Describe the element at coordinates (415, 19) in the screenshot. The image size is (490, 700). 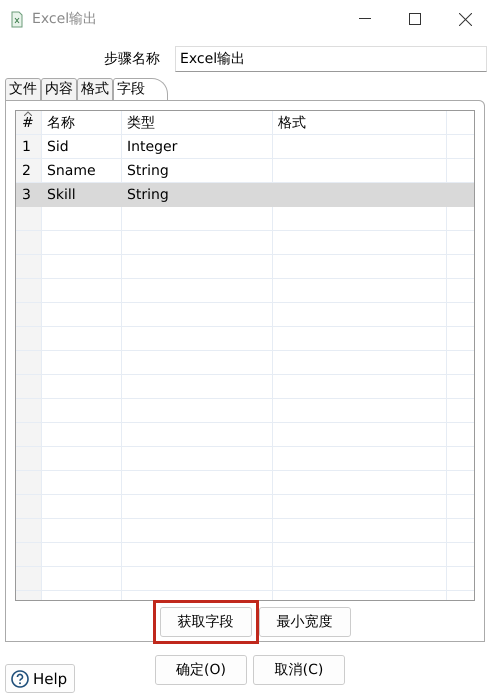
I see `maximize-icon` at that location.